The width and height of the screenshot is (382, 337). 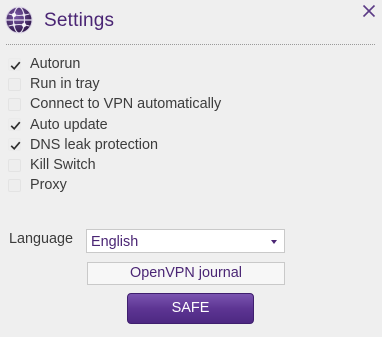 I want to click on option-label: Run in tray, so click(x=65, y=84).